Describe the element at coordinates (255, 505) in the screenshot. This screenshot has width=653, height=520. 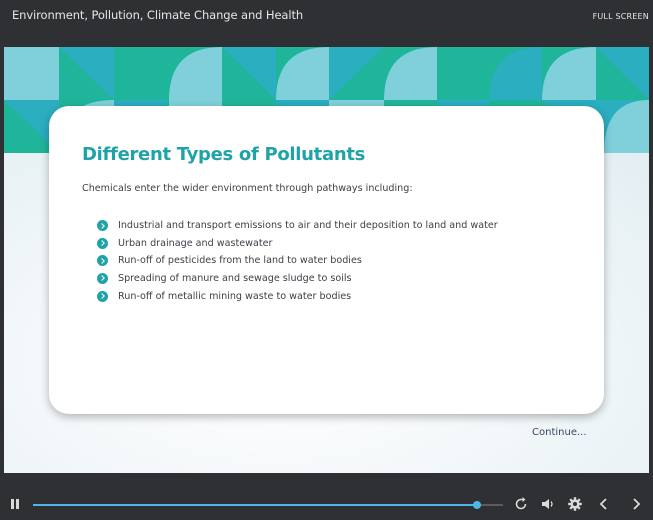
I see `seek-progress` at that location.